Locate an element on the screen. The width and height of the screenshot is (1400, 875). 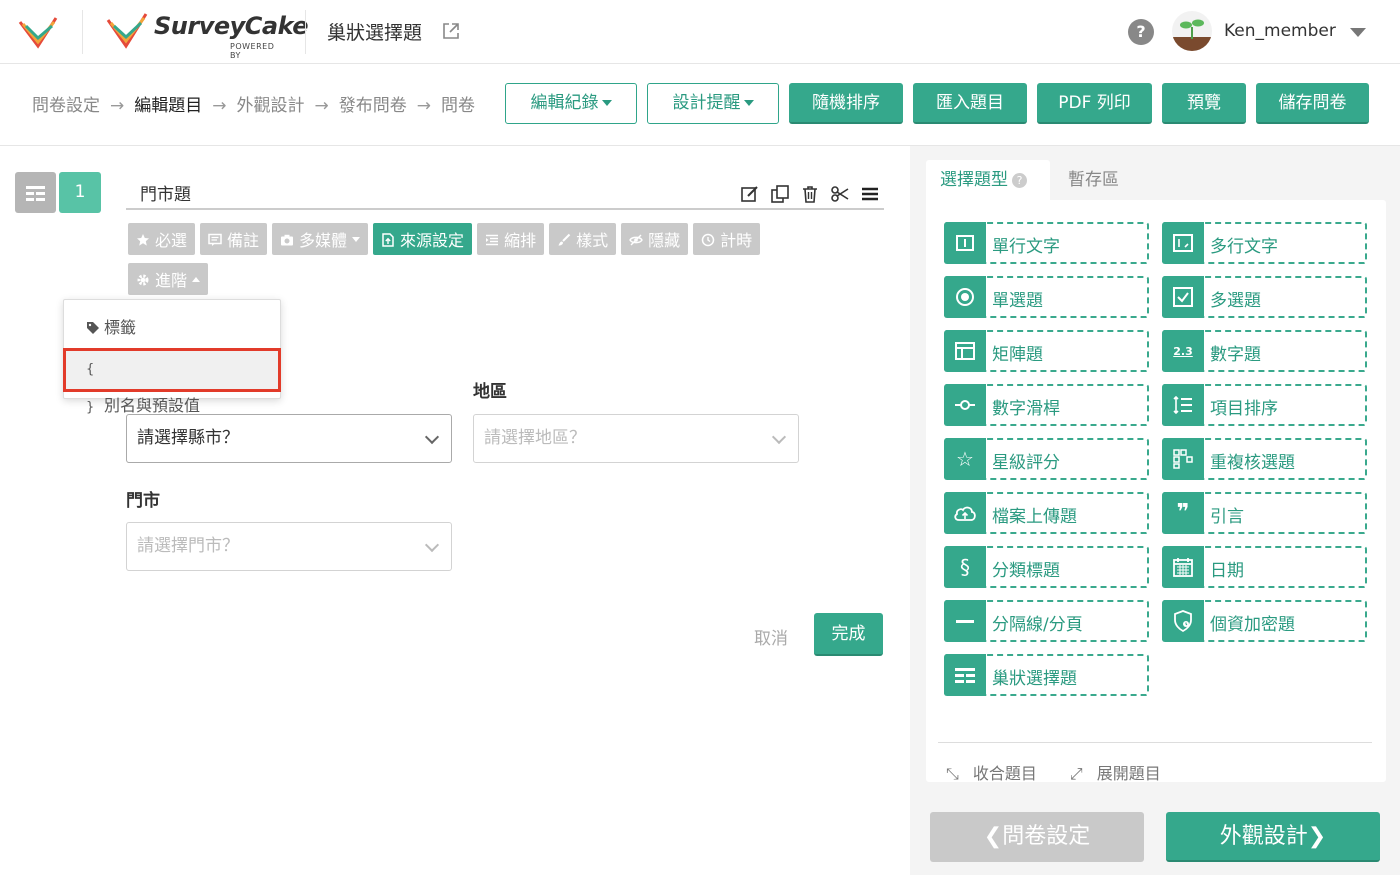
qtype-single-line-text: 單行文字 is located at coordinates (1046, 243).